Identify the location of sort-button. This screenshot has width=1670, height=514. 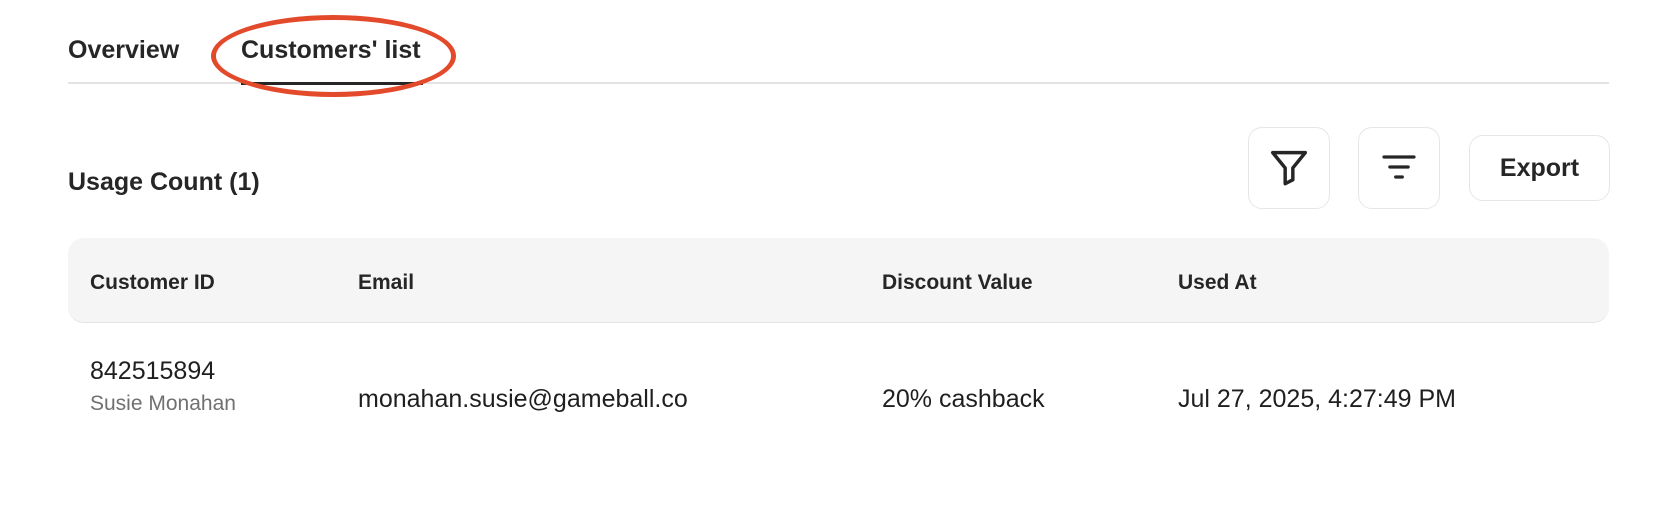
(1399, 168).